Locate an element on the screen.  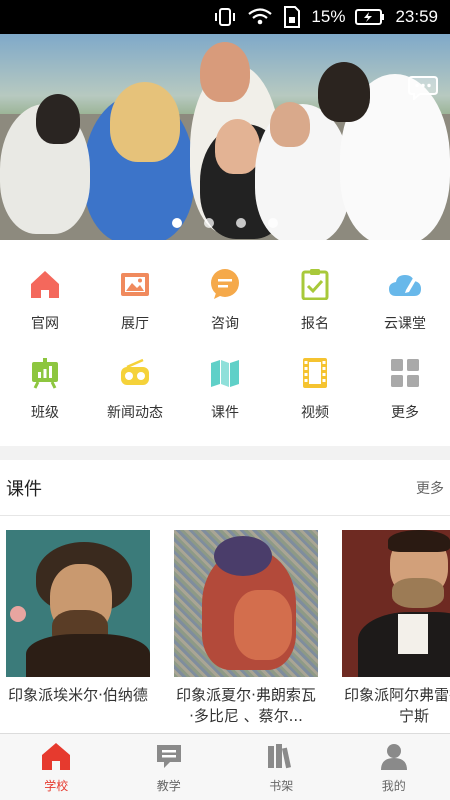
carousel-indicator is located at coordinates (225, 223).